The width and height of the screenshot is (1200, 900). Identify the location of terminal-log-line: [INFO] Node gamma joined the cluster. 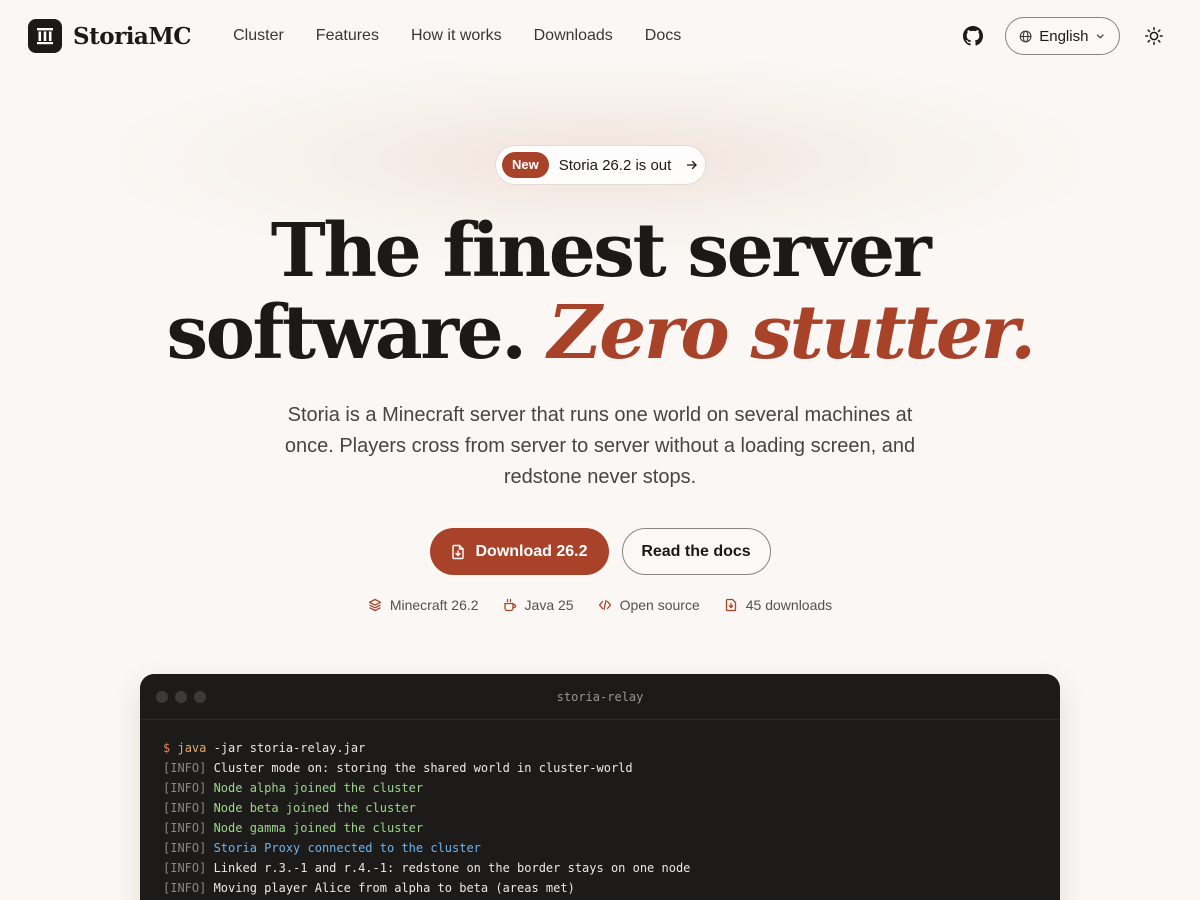
(600, 828).